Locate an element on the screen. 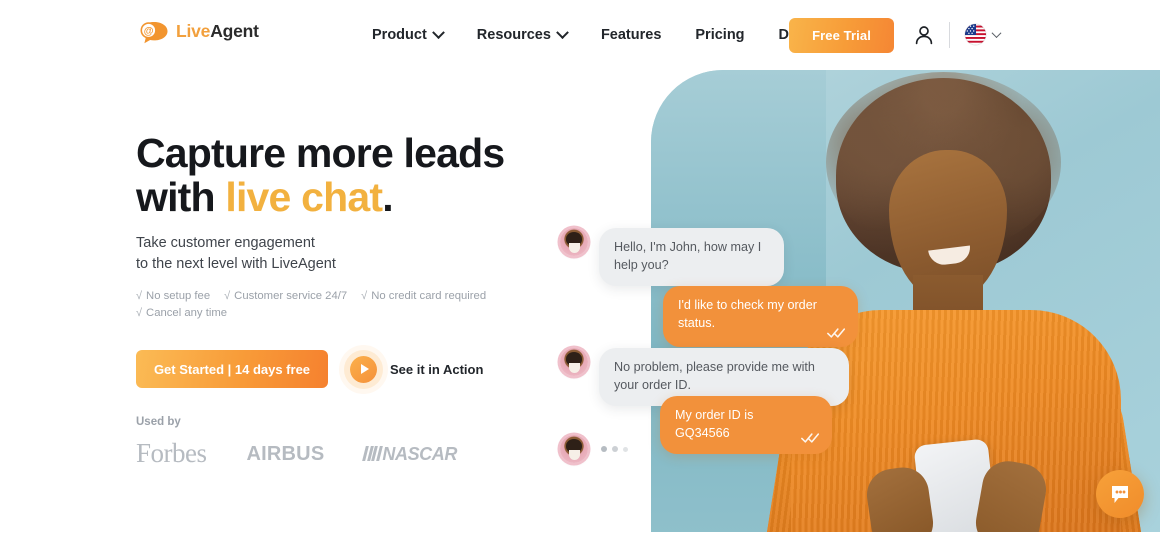 The height and width of the screenshot is (540, 1160). chat-widget-button is located at coordinates (1120, 494).